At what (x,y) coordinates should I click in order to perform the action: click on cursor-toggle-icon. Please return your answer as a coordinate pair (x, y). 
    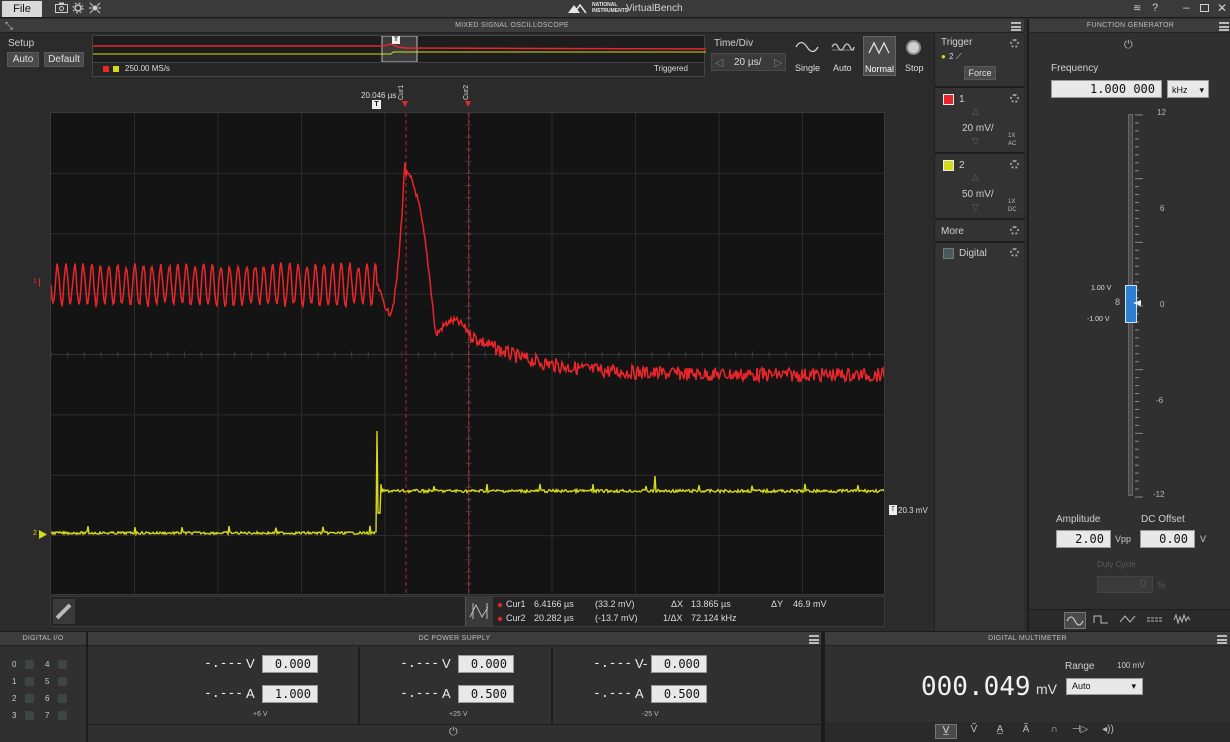
    Looking at the image, I should click on (479, 611).